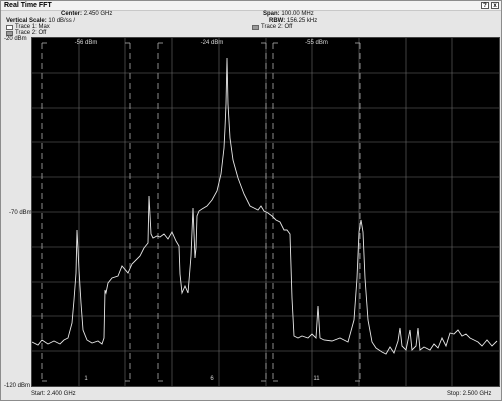 The image size is (502, 401). I want to click on window-title: Real Time FFT, so click(28, 5).